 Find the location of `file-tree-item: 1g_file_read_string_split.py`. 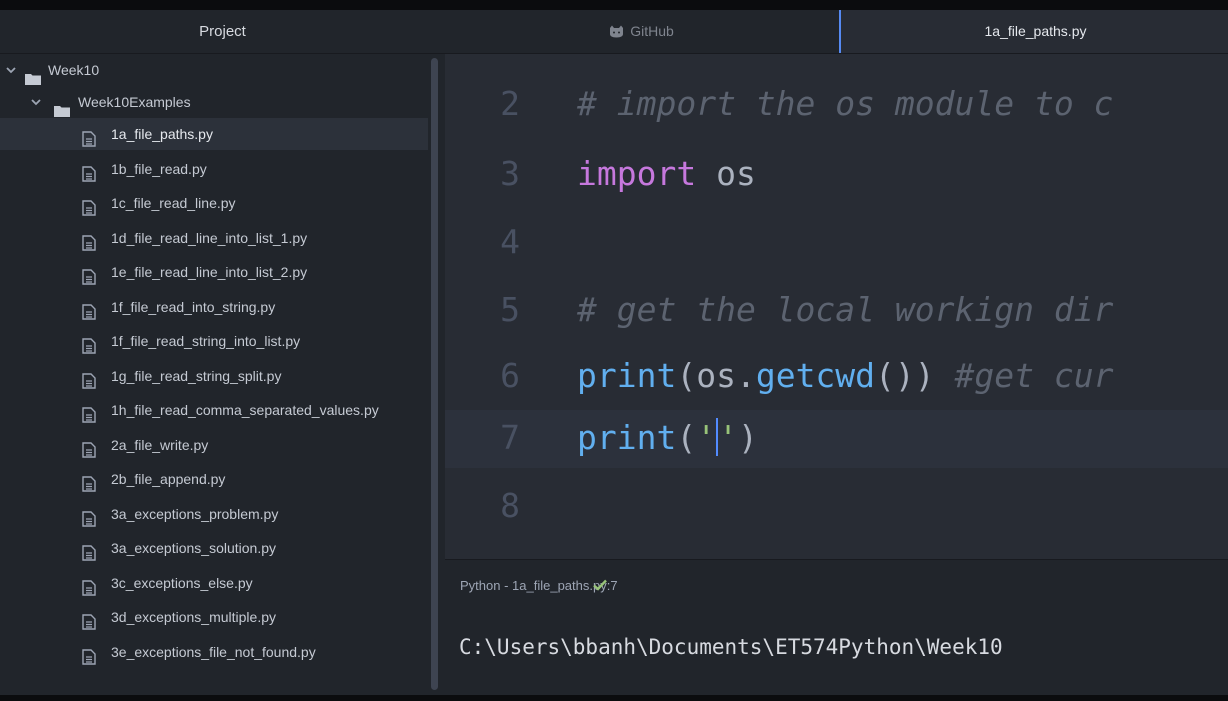

file-tree-item: 1g_file_read_string_split.py is located at coordinates (214, 376).